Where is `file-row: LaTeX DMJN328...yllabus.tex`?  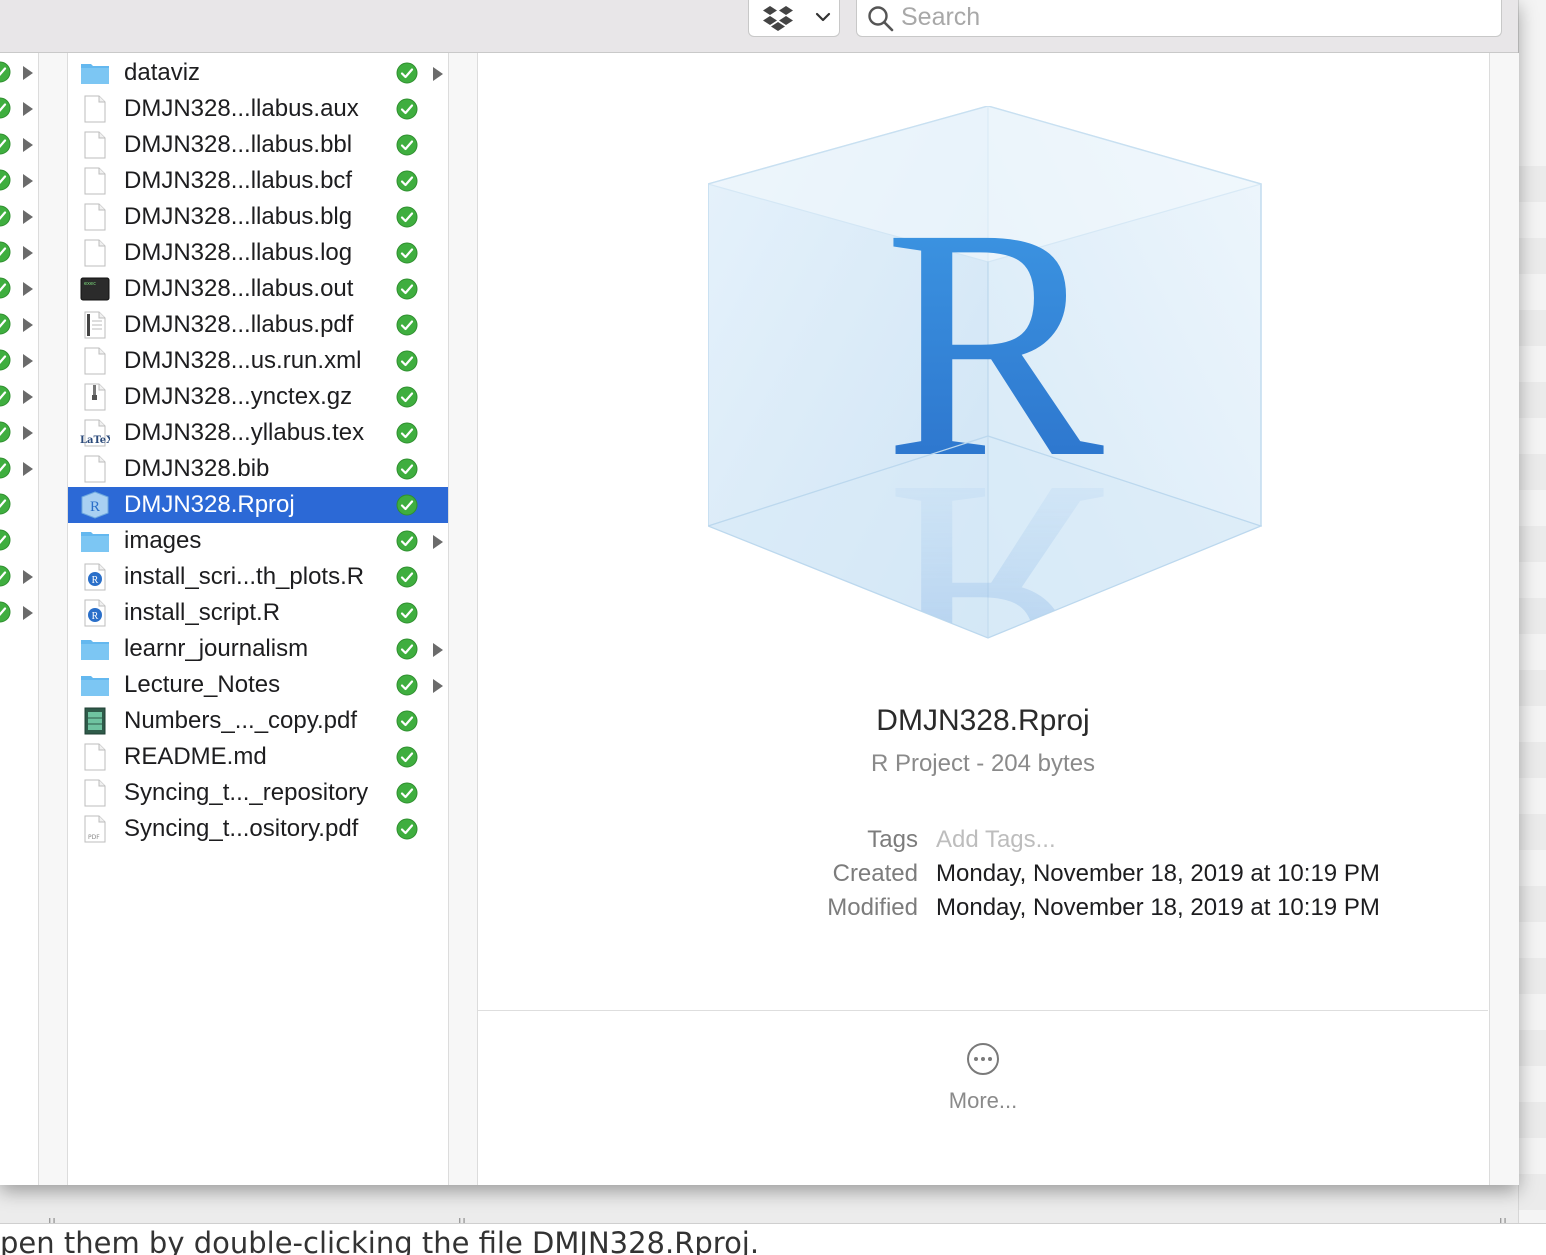 file-row: LaTeX DMJN328...yllabus.tex is located at coordinates (258, 433).